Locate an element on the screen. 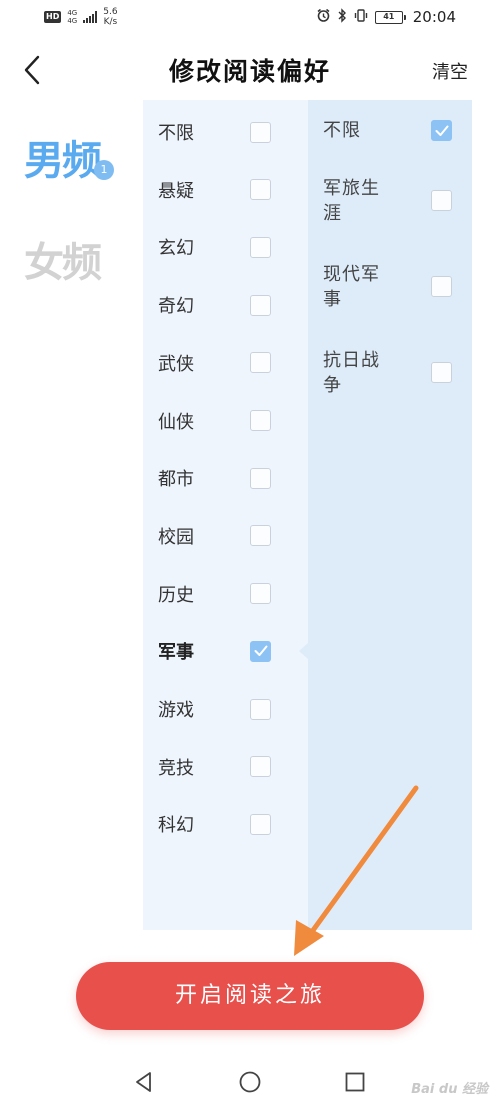  category-label: 竞技 is located at coordinates (176, 768).